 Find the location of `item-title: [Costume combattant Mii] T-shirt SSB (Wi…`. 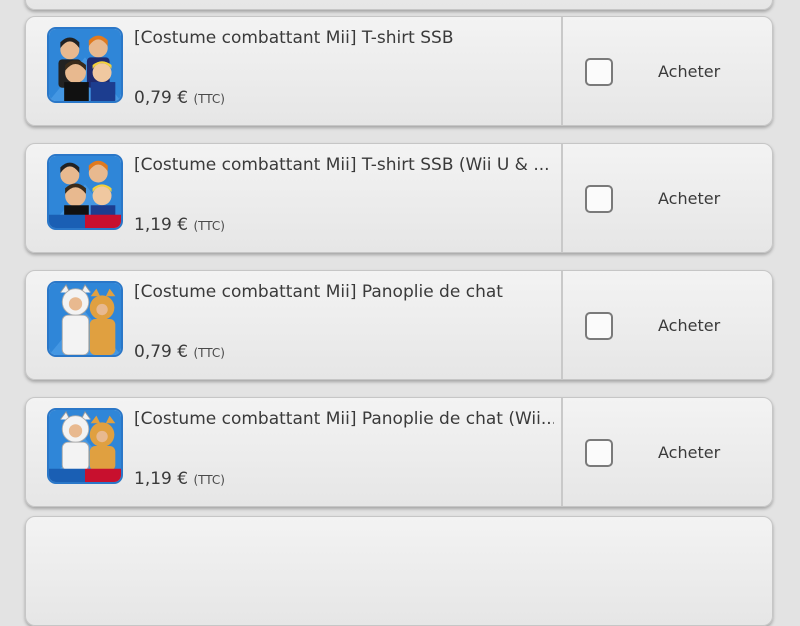

item-title: [Costume combattant Mii] T-shirt SSB (Wi… is located at coordinates (342, 165).